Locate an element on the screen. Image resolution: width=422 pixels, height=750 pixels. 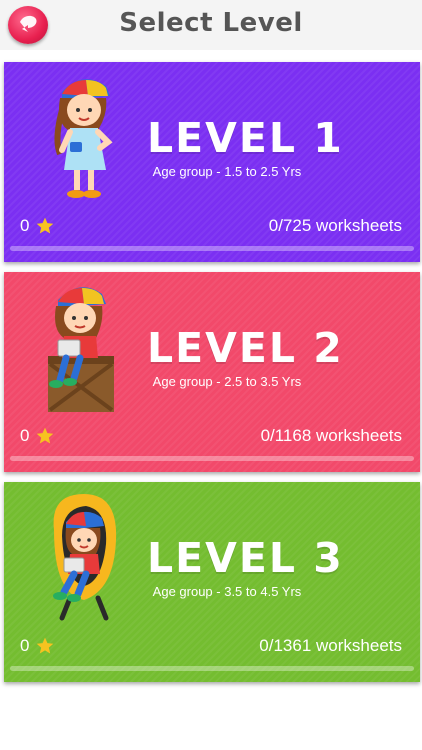
girl-on-crate-illustration is located at coordinates (81, 349).